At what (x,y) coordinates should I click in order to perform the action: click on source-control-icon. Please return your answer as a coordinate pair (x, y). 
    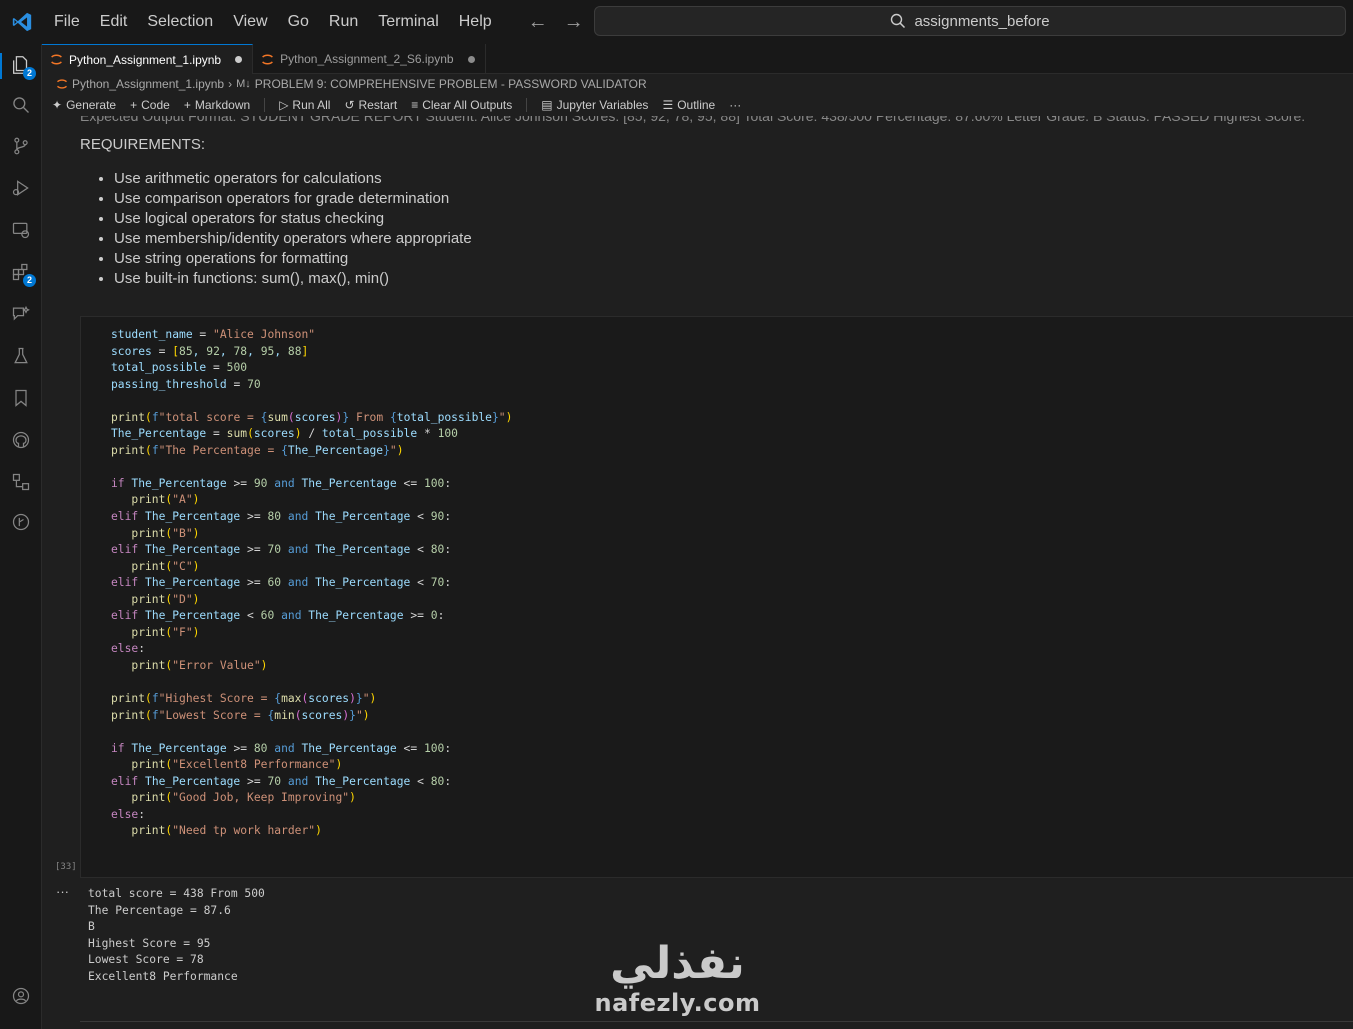
    Looking at the image, I should click on (21, 146).